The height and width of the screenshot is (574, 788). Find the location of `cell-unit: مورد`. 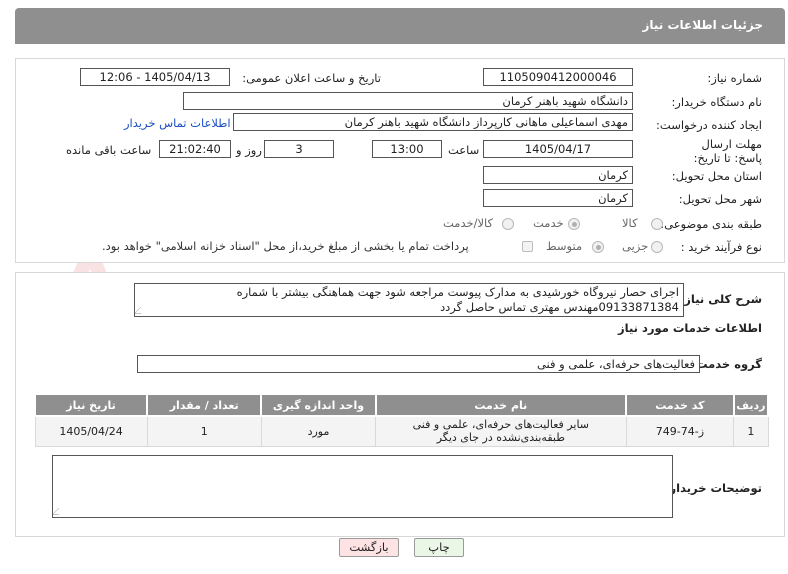

cell-unit: مورد is located at coordinates (318, 431).